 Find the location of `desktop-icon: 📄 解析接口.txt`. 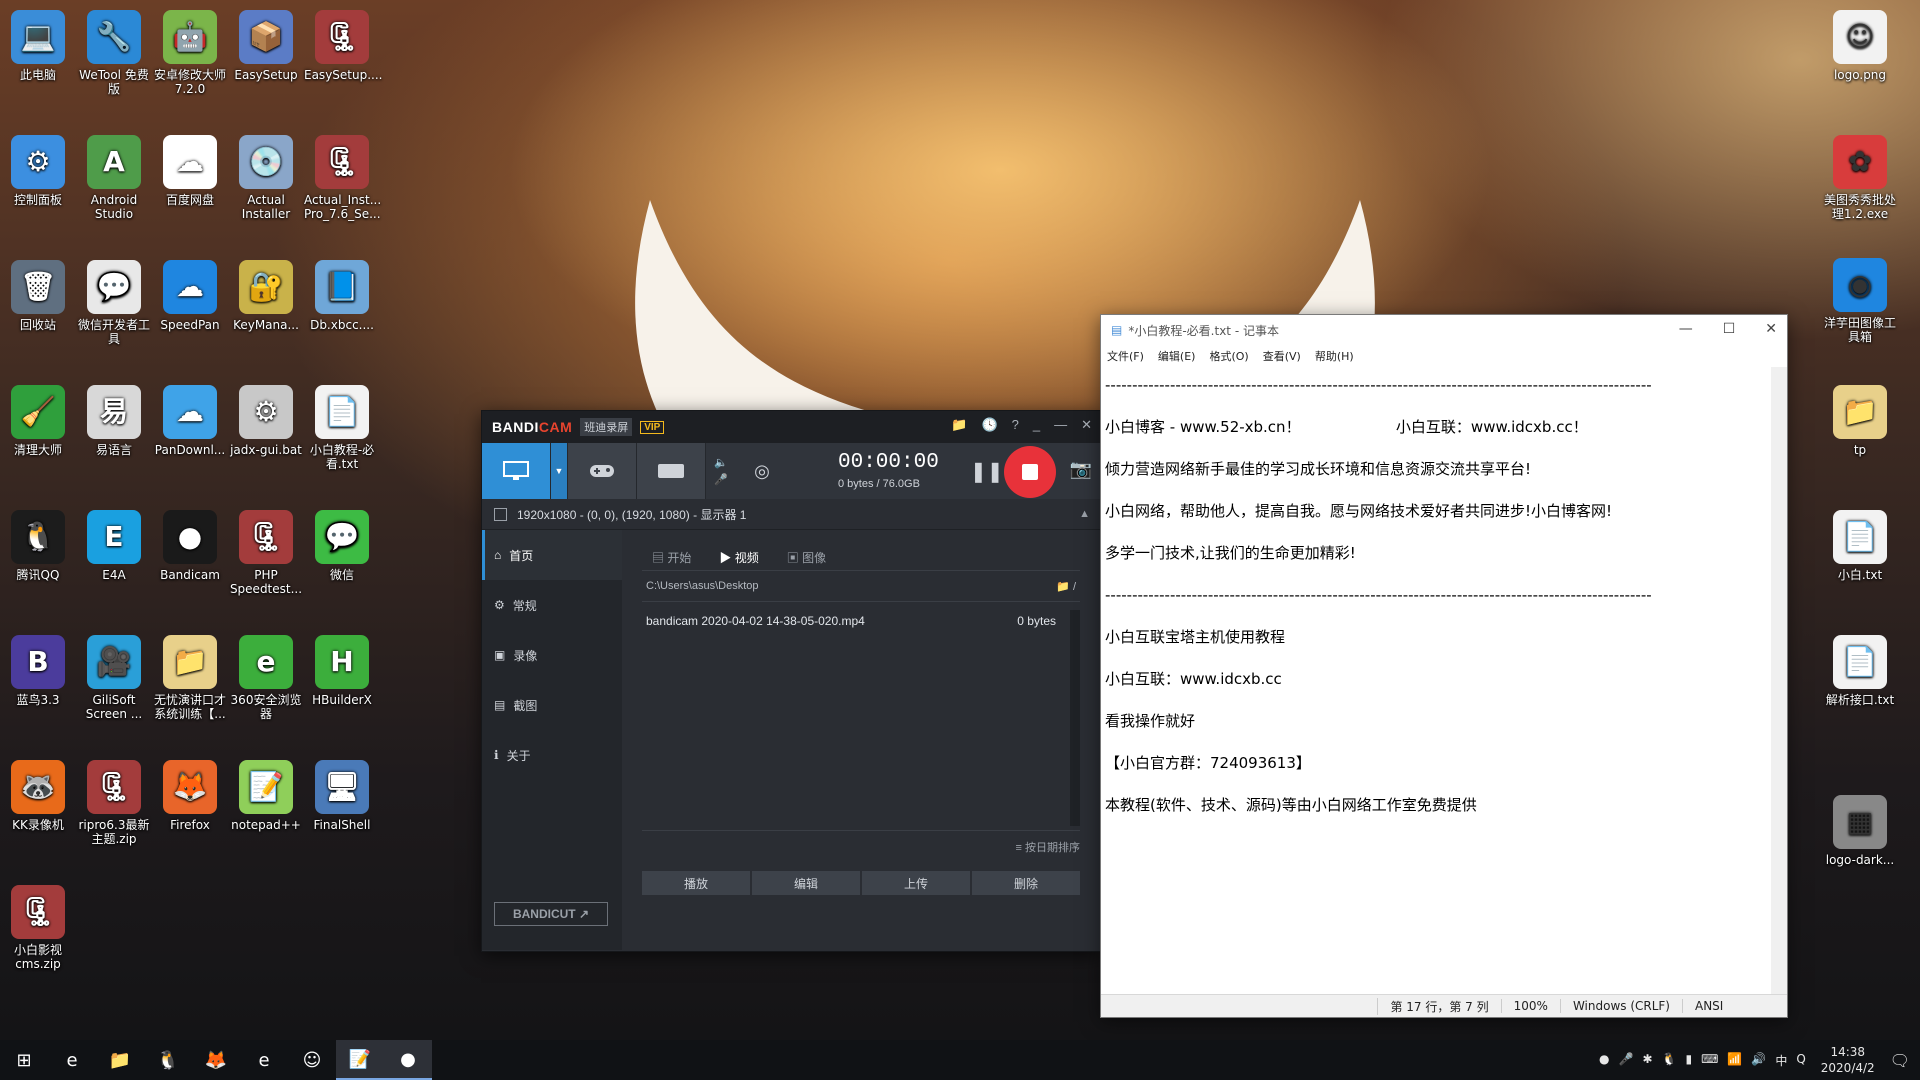

desktop-icon: 📄 解析接口.txt is located at coordinates (1860, 671).